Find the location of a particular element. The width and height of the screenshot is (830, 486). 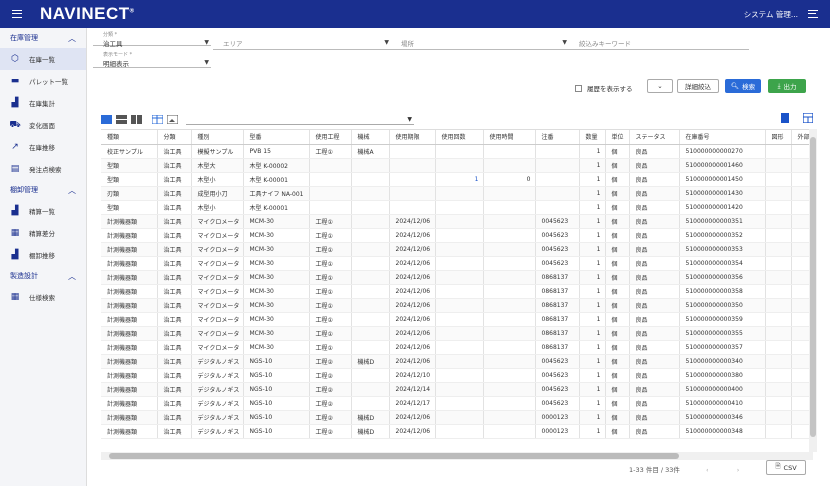

sidebar-item-label: 変化画面 is located at coordinates (42, 126).